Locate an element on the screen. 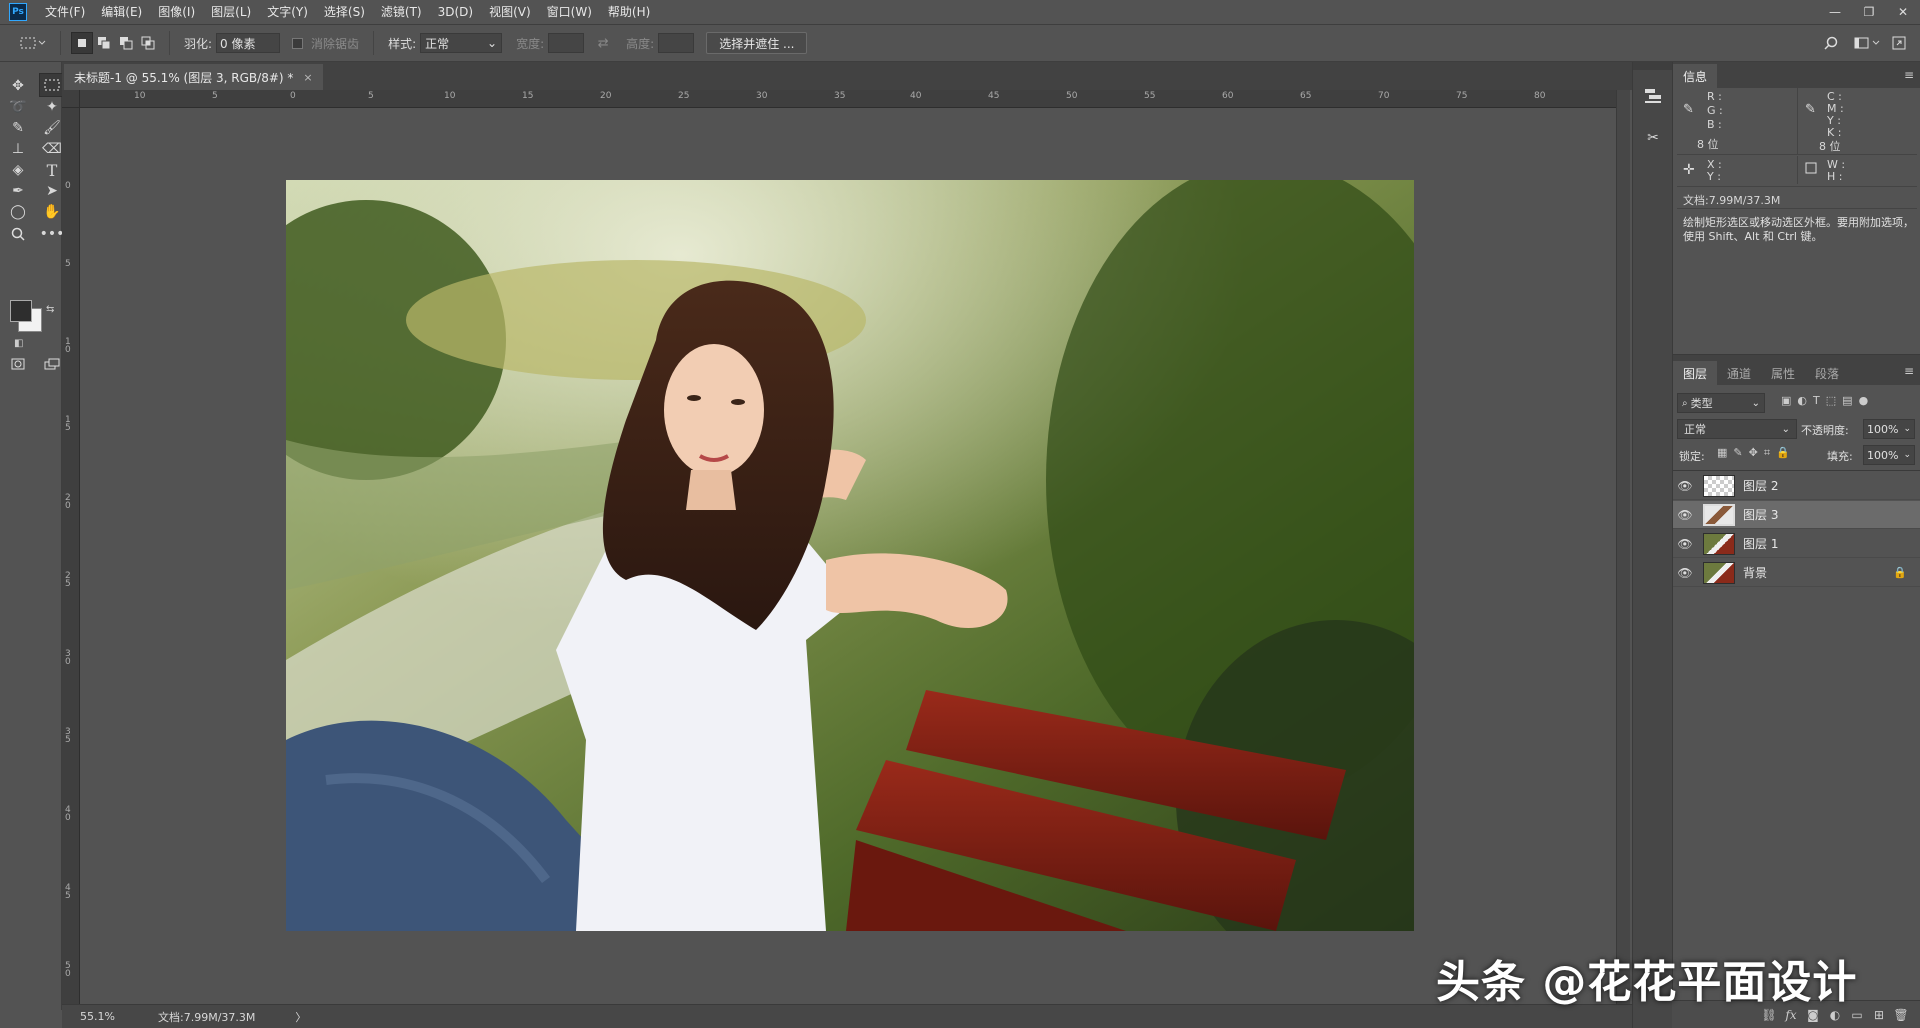  lock-position-icon: ✥ is located at coordinates (1753, 453).